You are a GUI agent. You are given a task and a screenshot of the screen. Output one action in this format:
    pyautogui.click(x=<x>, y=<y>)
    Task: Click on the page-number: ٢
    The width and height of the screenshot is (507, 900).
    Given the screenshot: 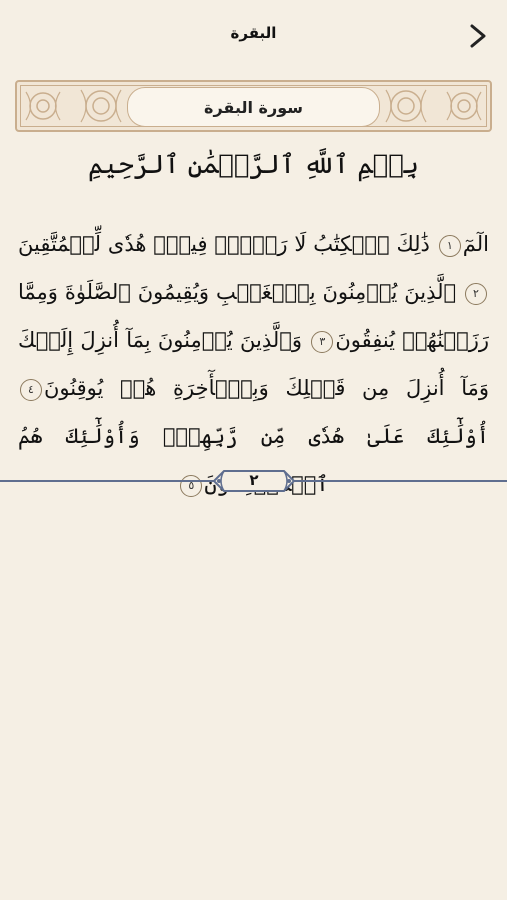 What is the action you would take?
    pyautogui.click(x=254, y=480)
    